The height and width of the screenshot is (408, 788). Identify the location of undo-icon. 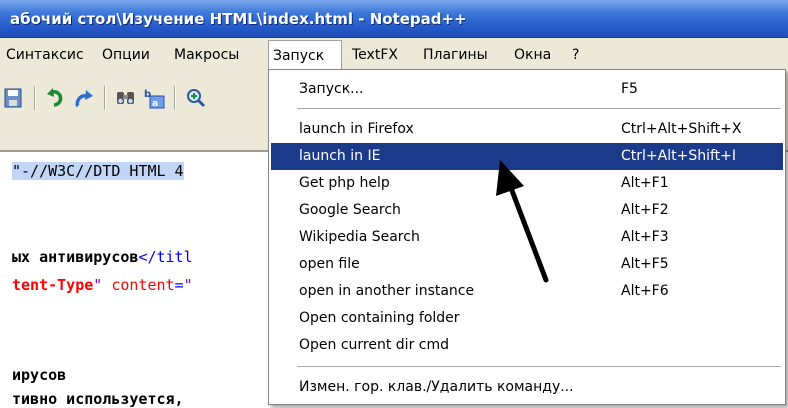
(56, 98).